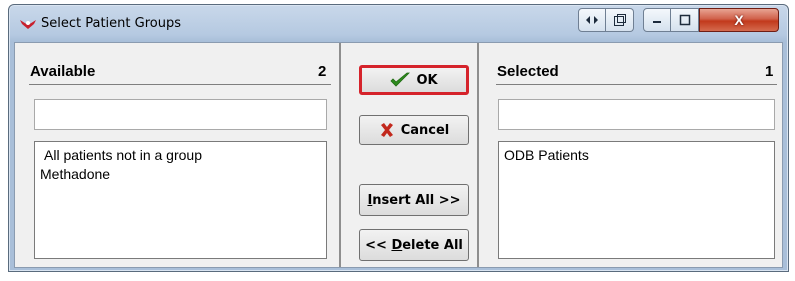  I want to click on insert-all-label: nsert All >>, so click(416, 200).